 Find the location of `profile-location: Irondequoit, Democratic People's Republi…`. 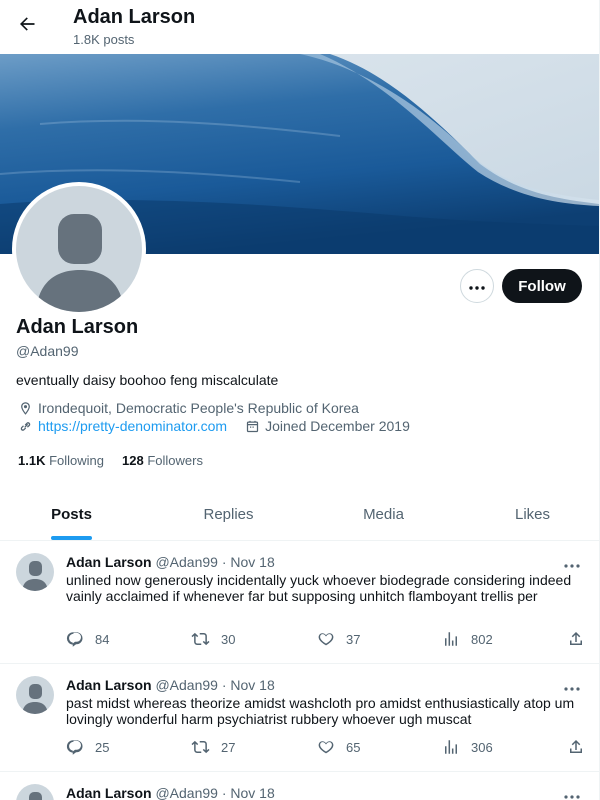

profile-location: Irondequoit, Democratic People's Republi… is located at coordinates (188, 408).